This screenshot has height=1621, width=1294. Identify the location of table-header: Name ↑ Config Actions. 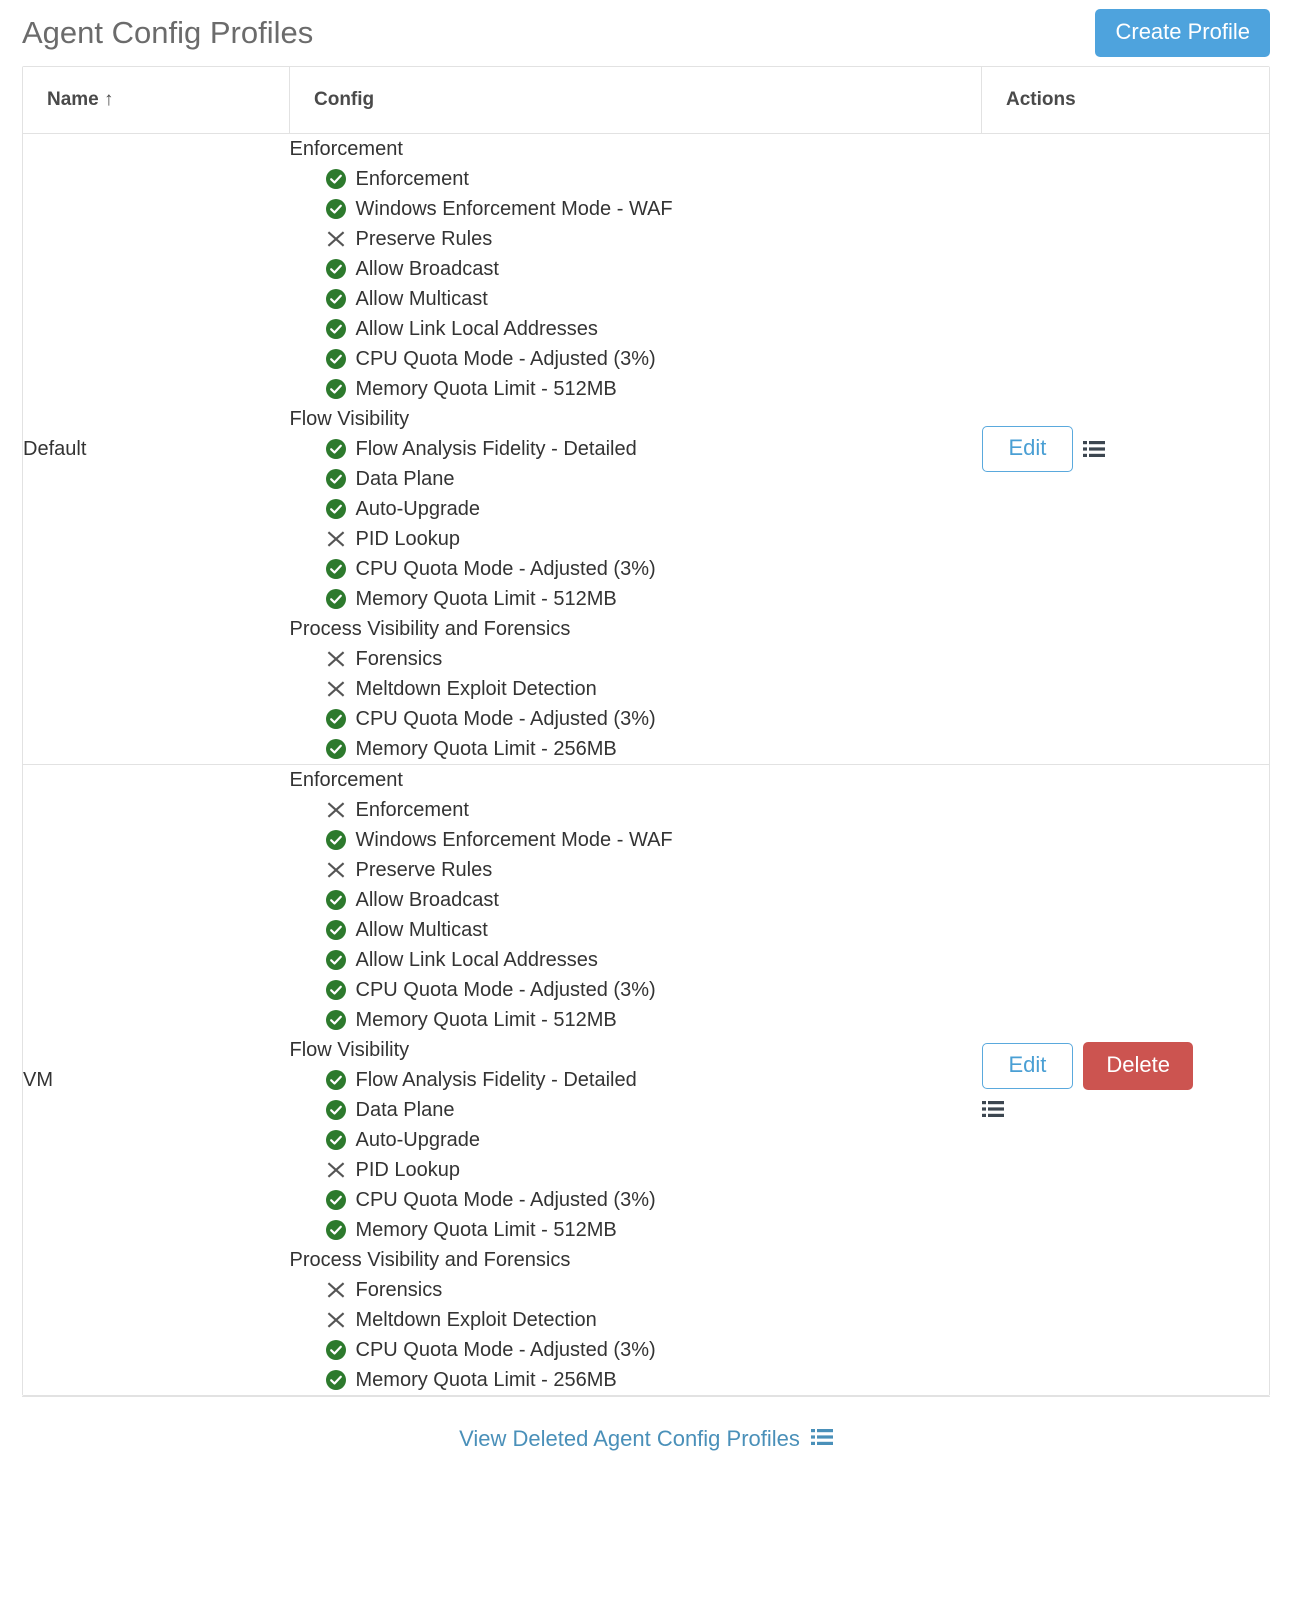
(646, 100).